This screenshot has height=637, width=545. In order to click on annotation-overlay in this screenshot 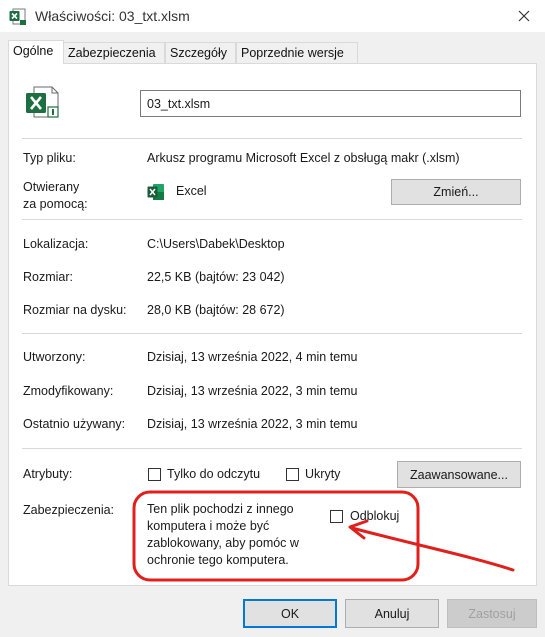, I will do `click(323, 536)`.